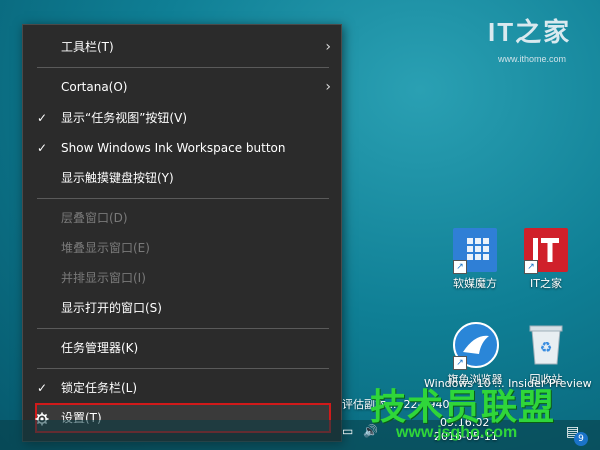  What do you see at coordinates (100, 348) in the screenshot?
I see `menu-item-label: 任务管理器(K)` at bounding box center [100, 348].